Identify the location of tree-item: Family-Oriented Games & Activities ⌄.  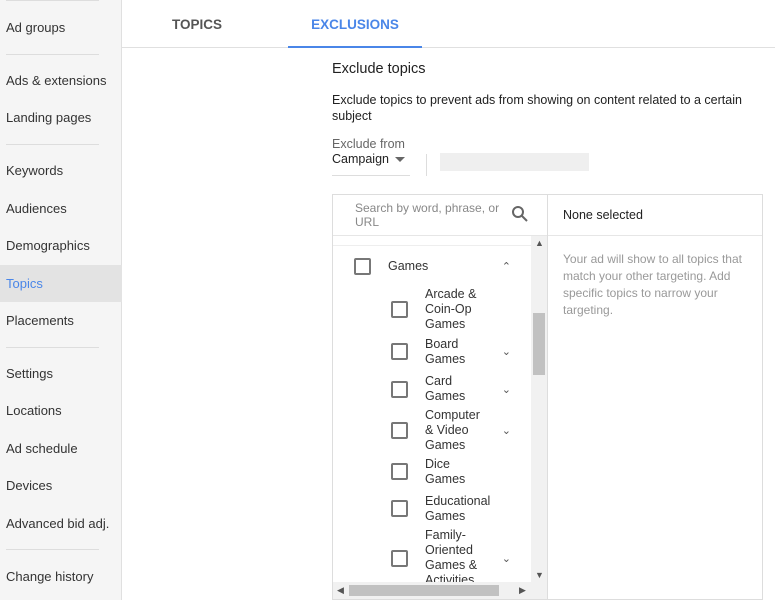
(432, 558).